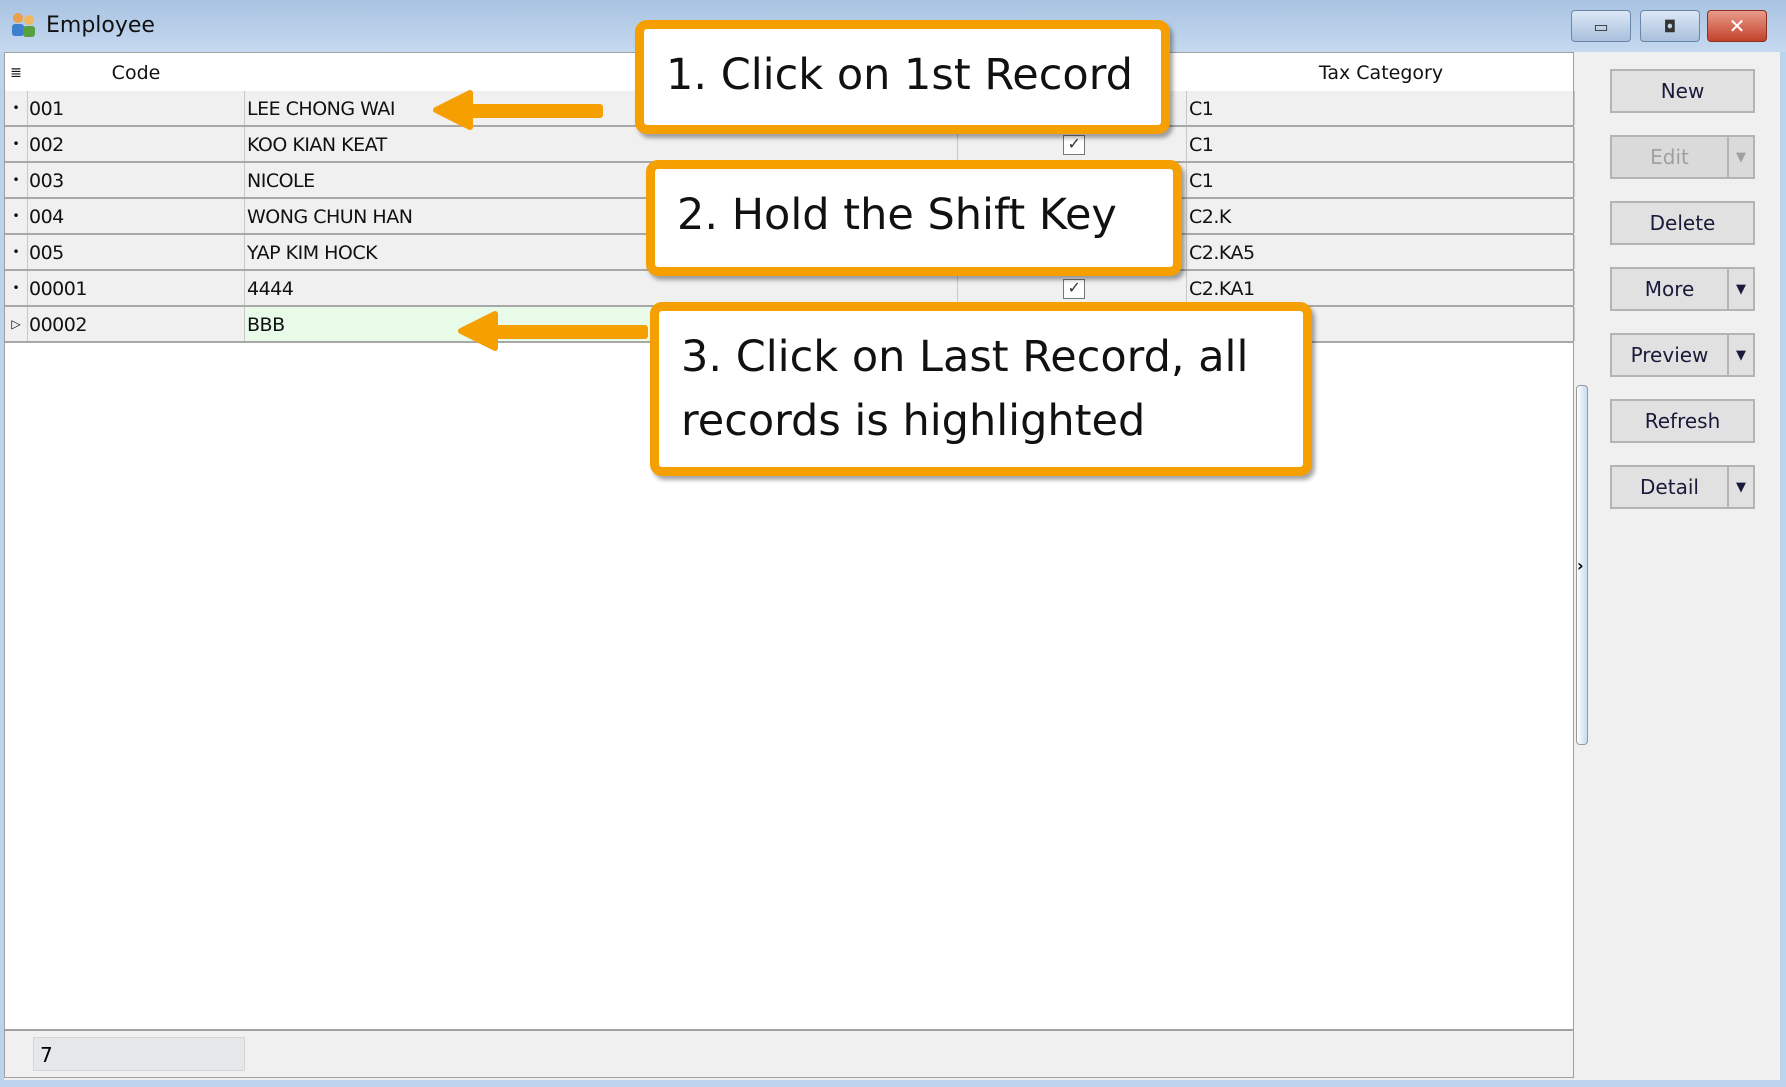 The width and height of the screenshot is (1786, 1087). Describe the element at coordinates (789, 1054) in the screenshot. I see `grid-footer: 7` at that location.